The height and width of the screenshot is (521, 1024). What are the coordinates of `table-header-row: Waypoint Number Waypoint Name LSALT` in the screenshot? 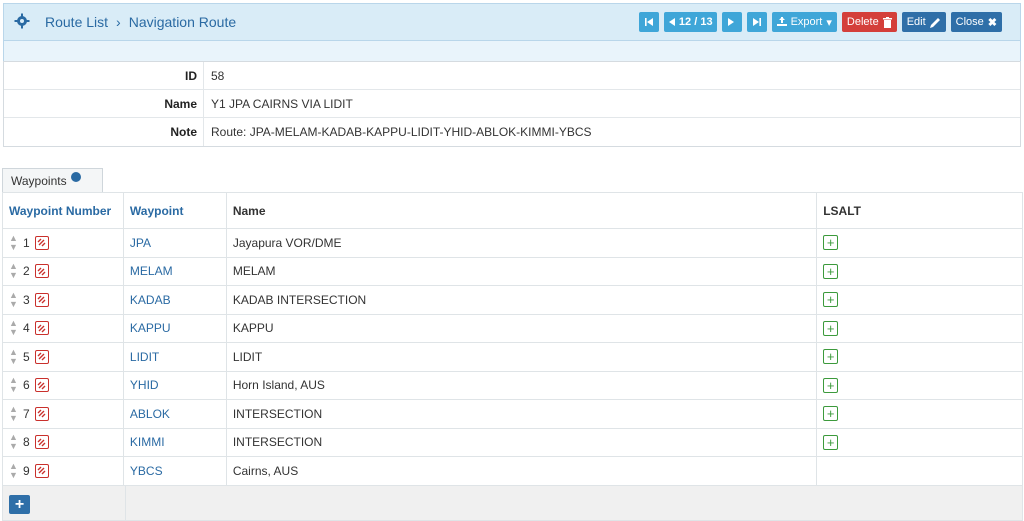 It's located at (512, 210).